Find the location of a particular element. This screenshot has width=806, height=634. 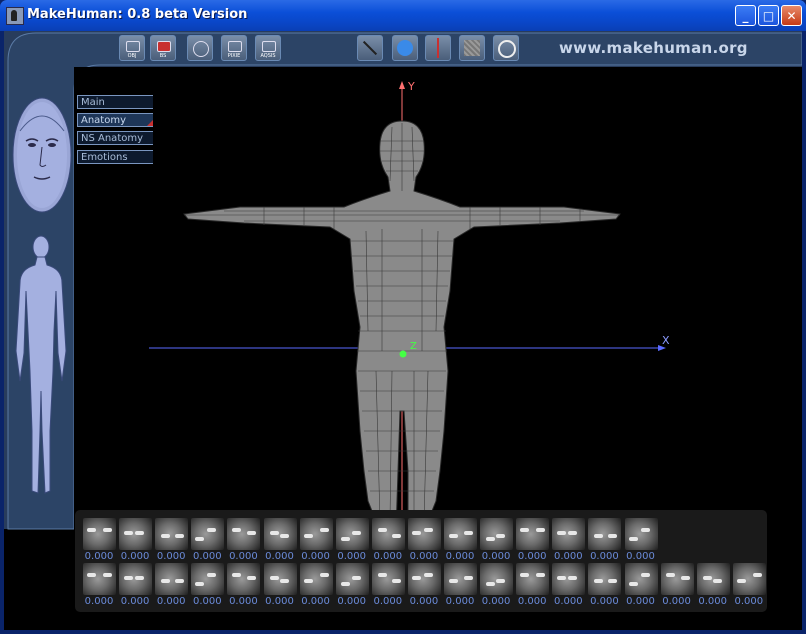

tab-ns-anatomy: NS Anatomy is located at coordinates (115, 138).